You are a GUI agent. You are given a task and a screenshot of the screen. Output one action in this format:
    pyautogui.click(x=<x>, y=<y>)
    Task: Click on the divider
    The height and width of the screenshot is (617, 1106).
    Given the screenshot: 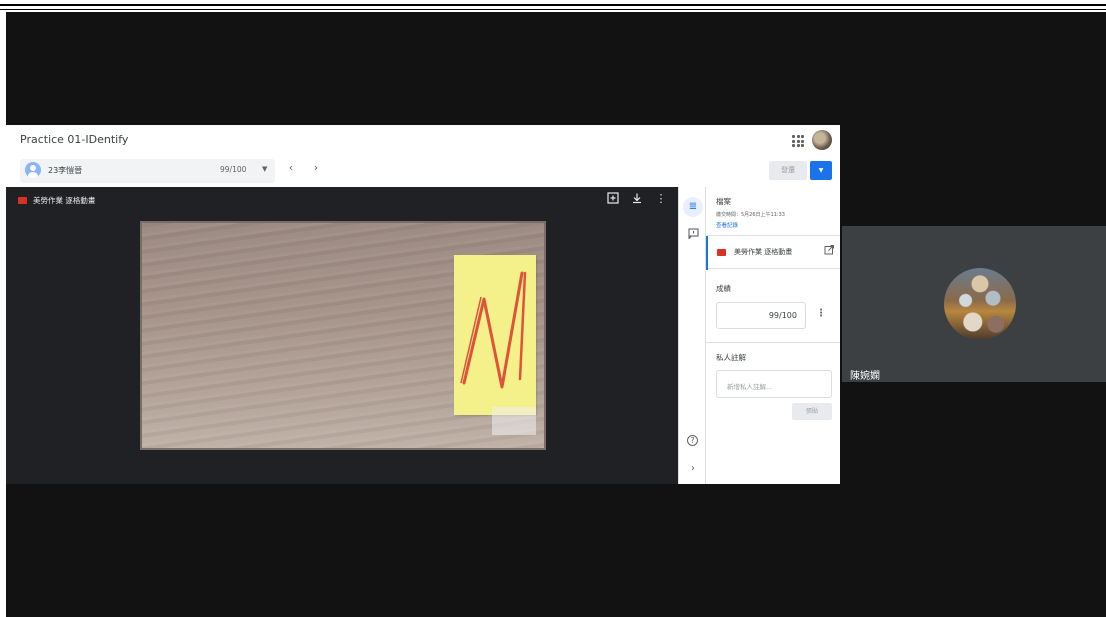 What is the action you would take?
    pyautogui.click(x=773, y=342)
    